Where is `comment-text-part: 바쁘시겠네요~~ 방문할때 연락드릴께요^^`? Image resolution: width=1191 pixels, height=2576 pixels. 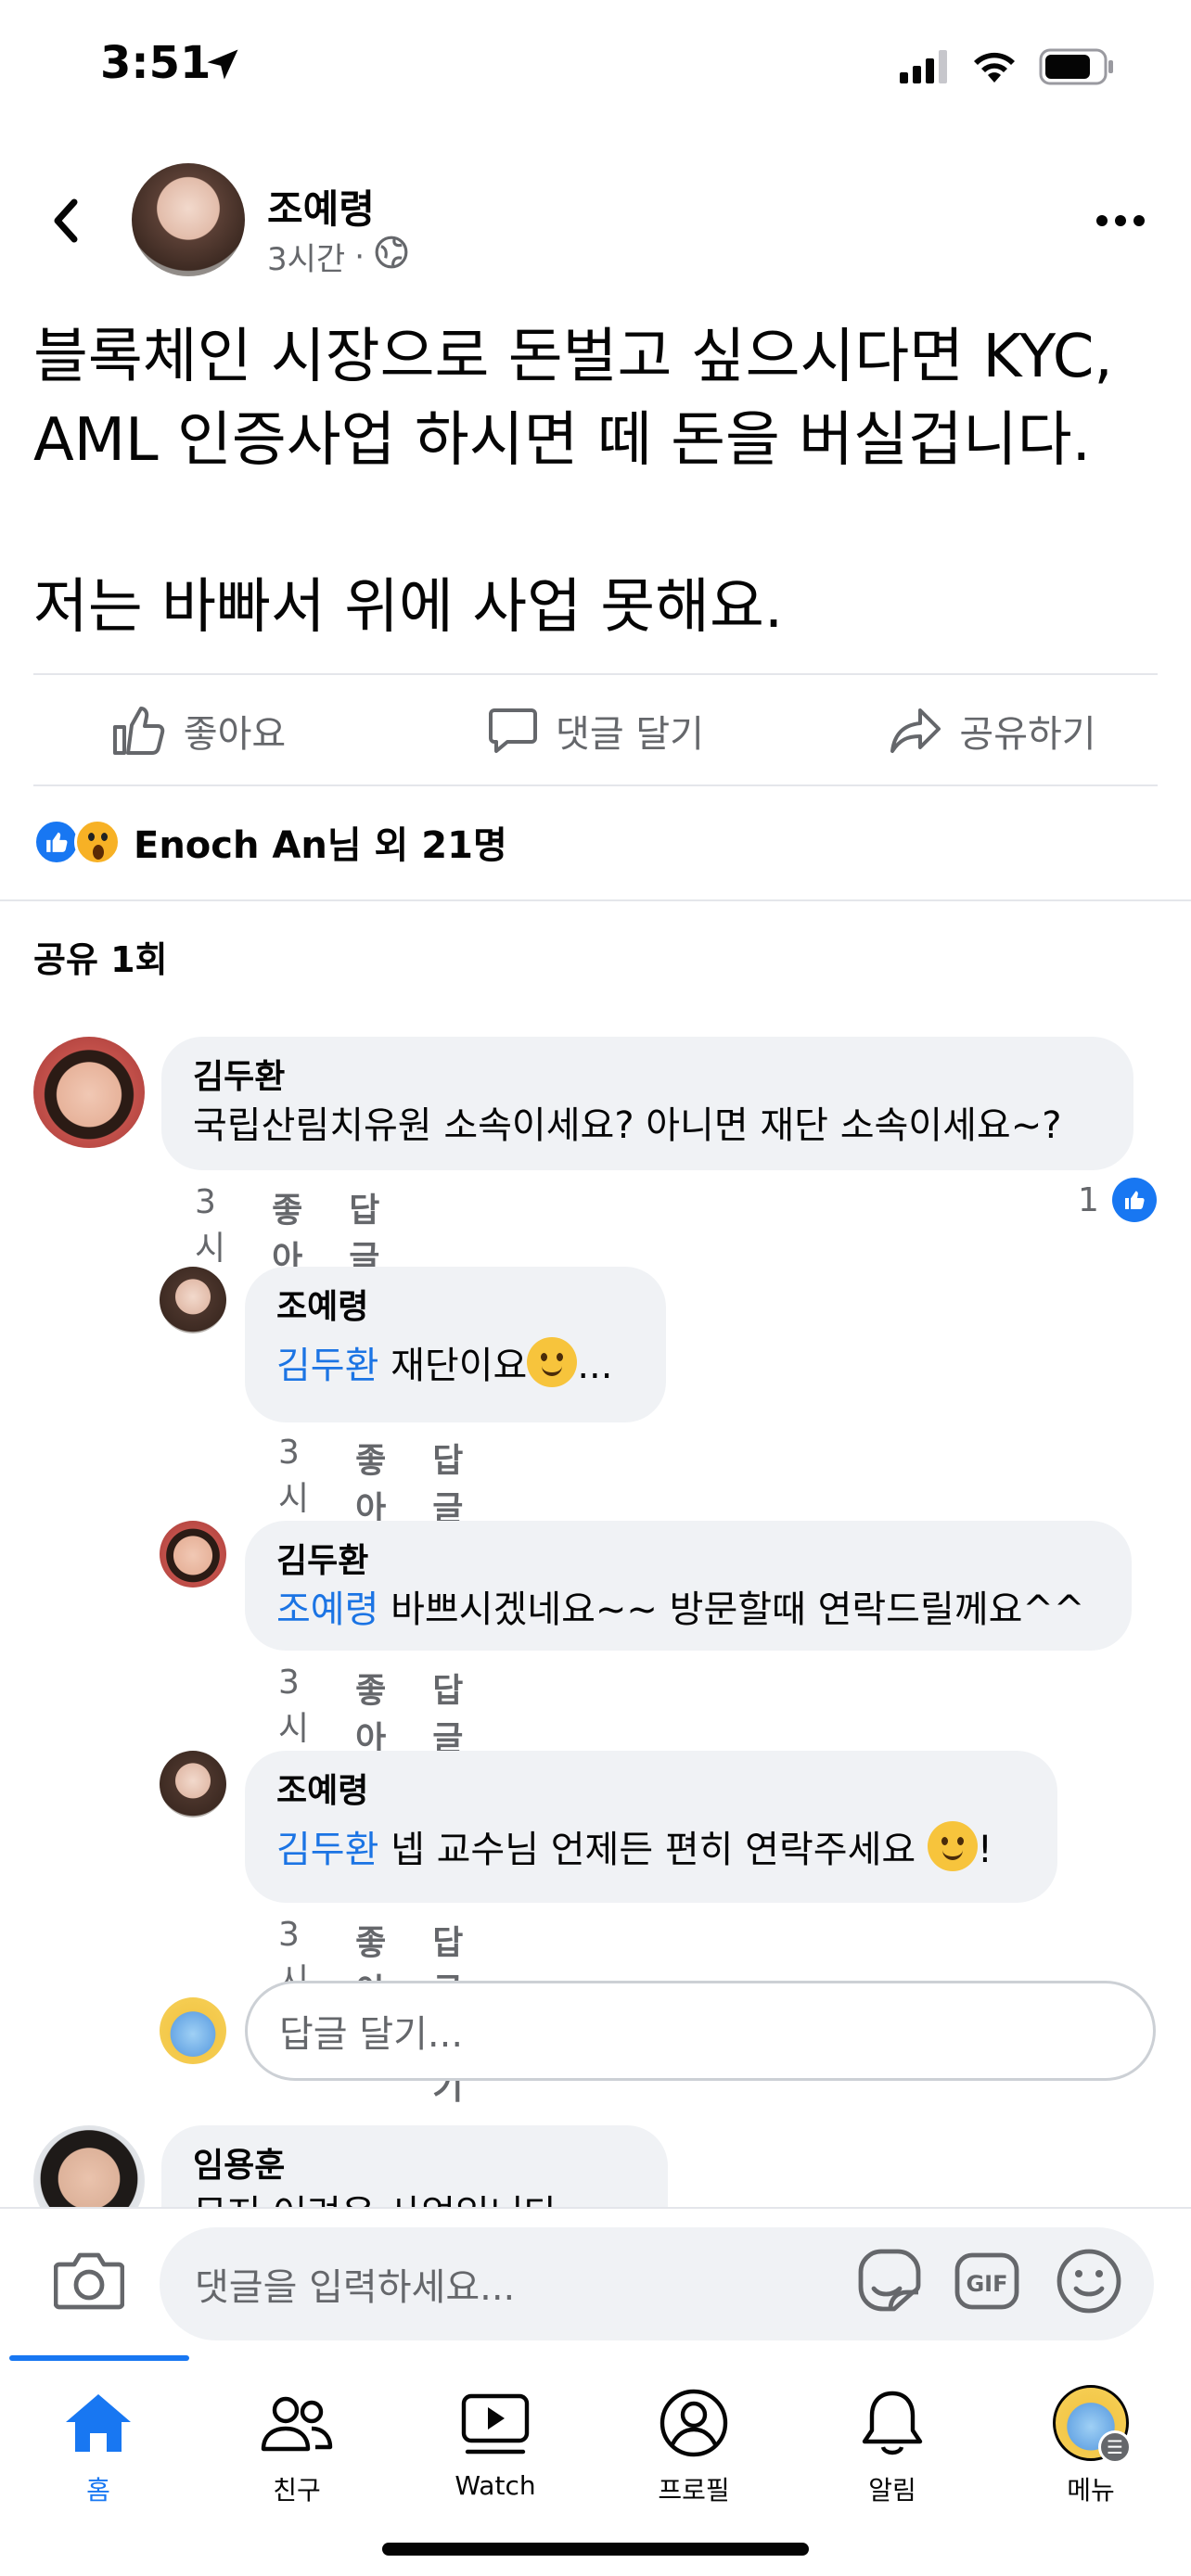
comment-text-part: 바쁘시겠네요~~ 방문할때 연락드릴께요^^ is located at coordinates (731, 1609).